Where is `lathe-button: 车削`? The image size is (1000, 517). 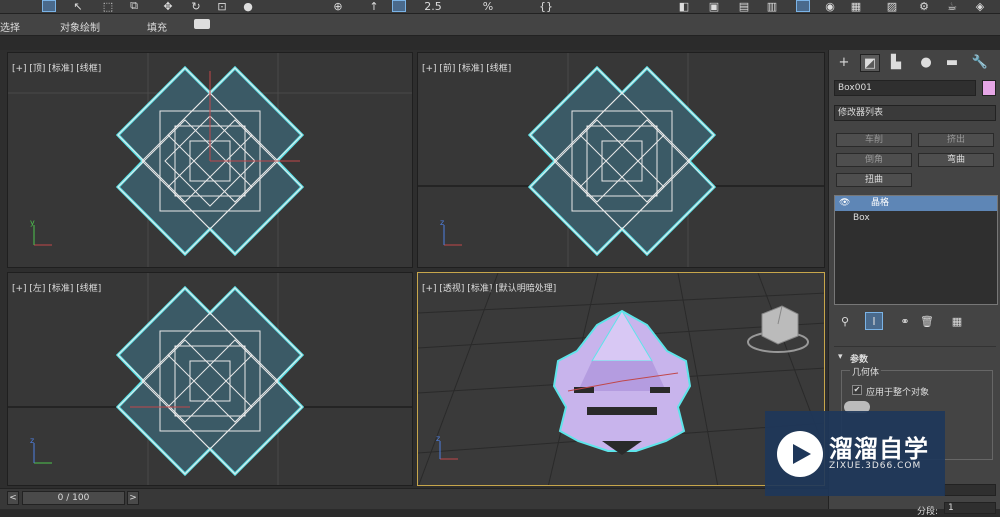
lathe-button: 车削 is located at coordinates (874, 140).